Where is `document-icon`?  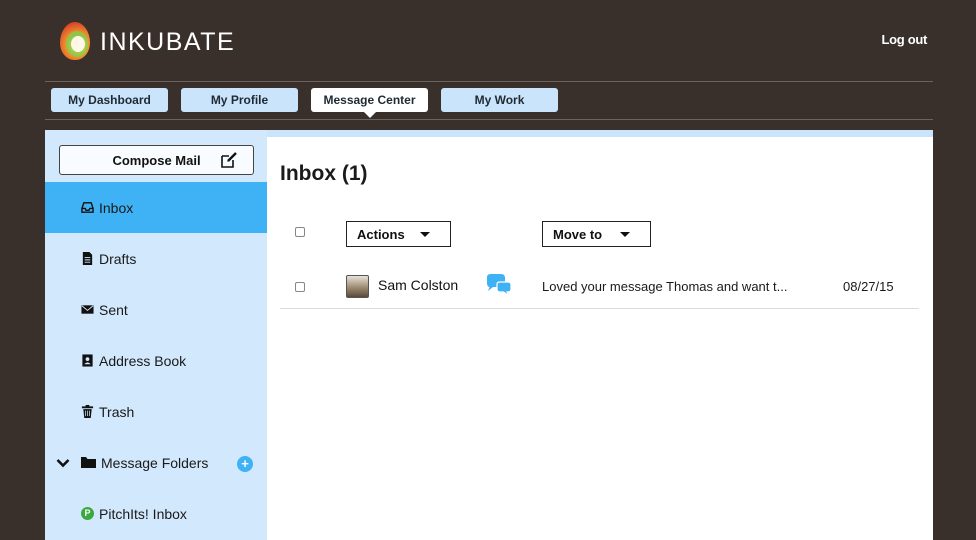
document-icon is located at coordinates (87, 258).